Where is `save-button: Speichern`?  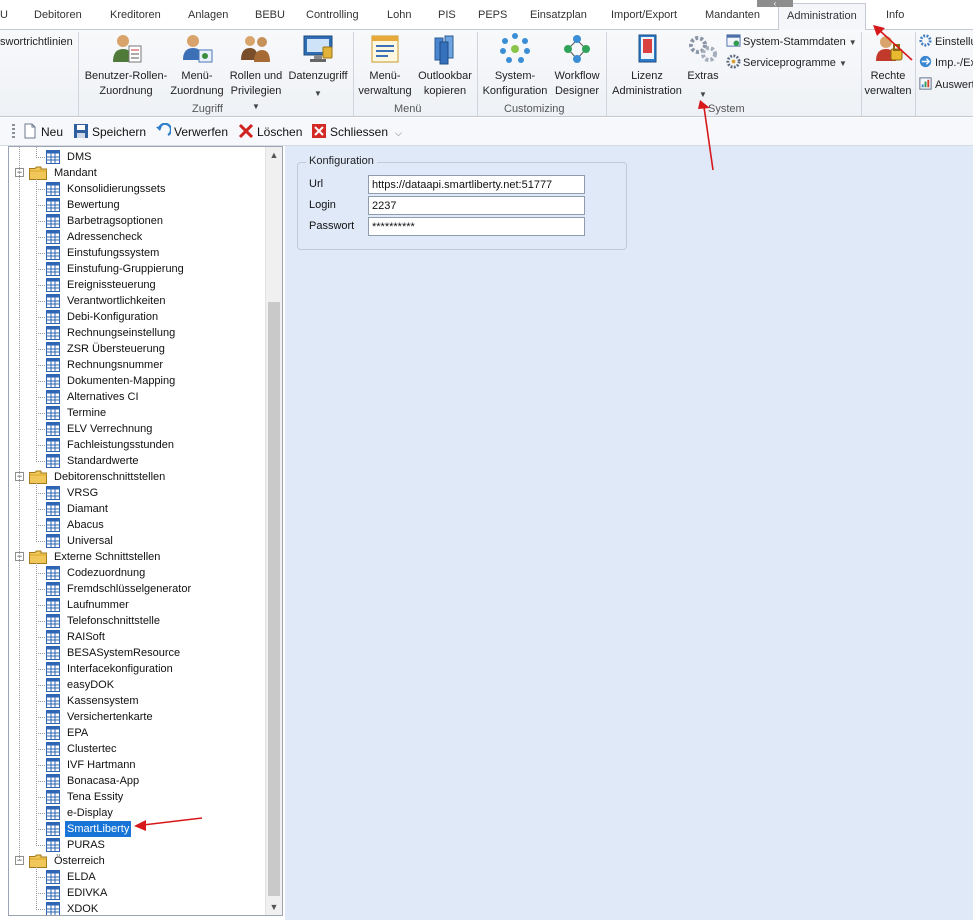
save-button: Speichern is located at coordinates (109, 132).